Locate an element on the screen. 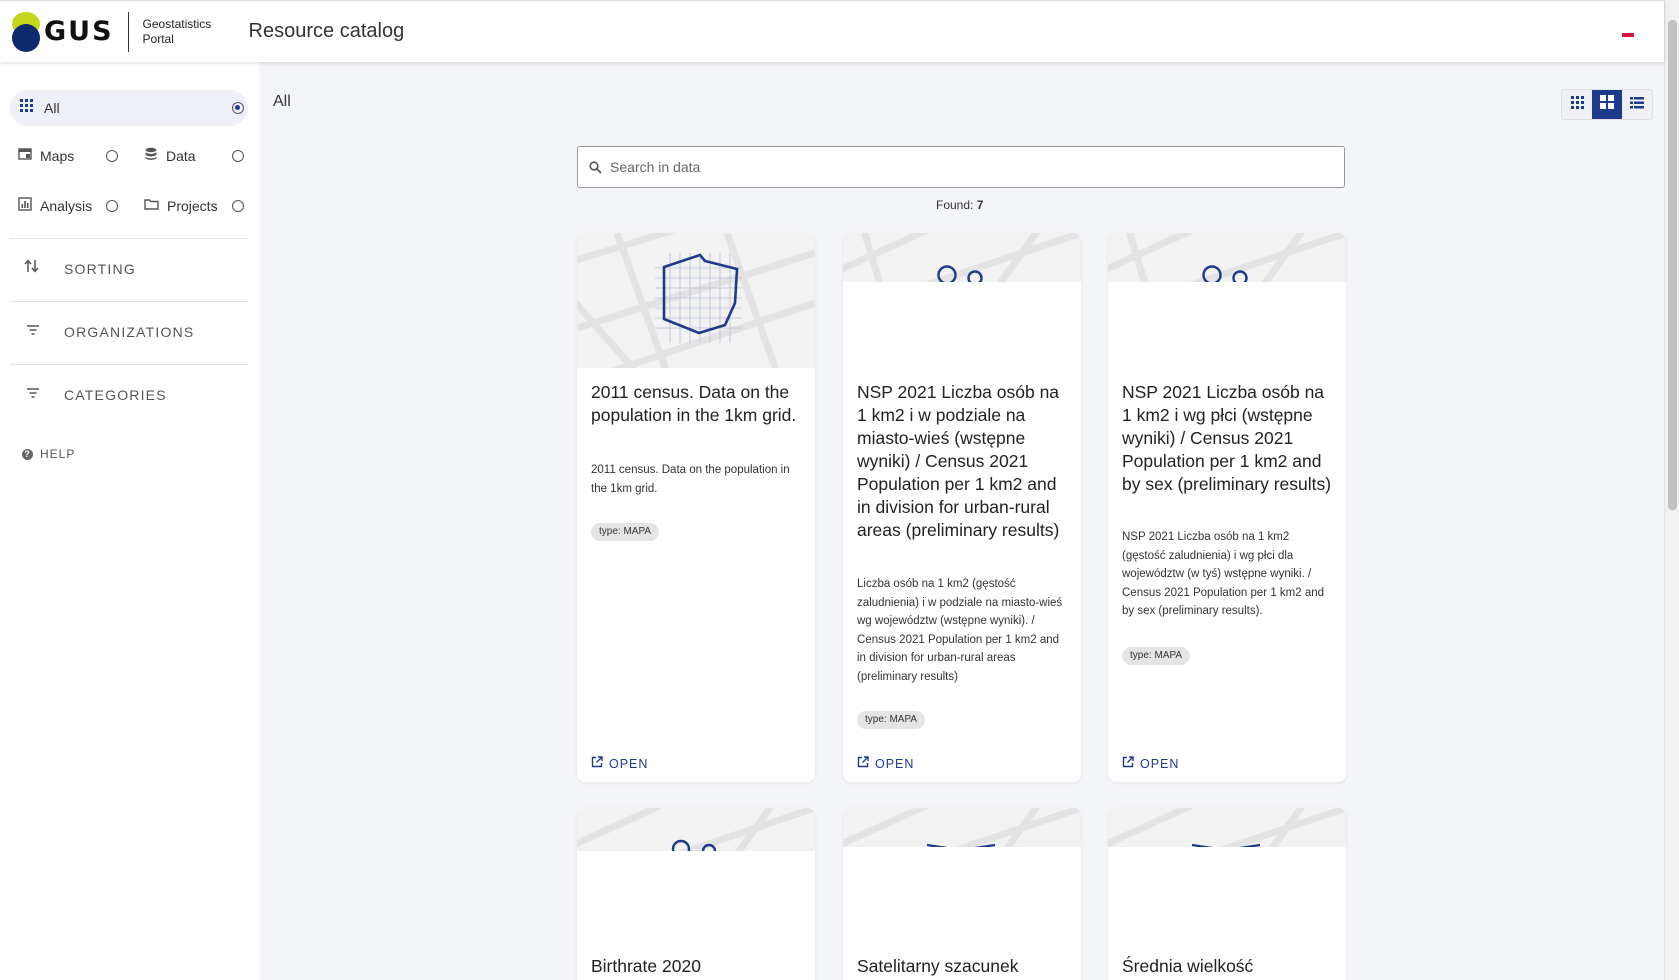  filter-analysis-label: Analysis is located at coordinates (66, 206).